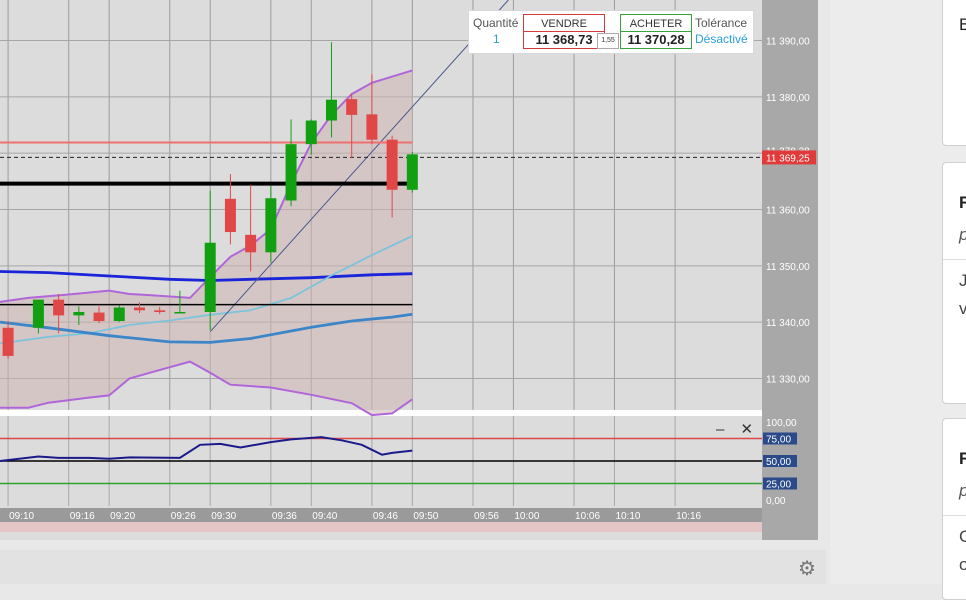 The width and height of the screenshot is (966, 600). What do you see at coordinates (776, 501) in the screenshot?
I see `oscillator-tick-label: 0,00` at bounding box center [776, 501].